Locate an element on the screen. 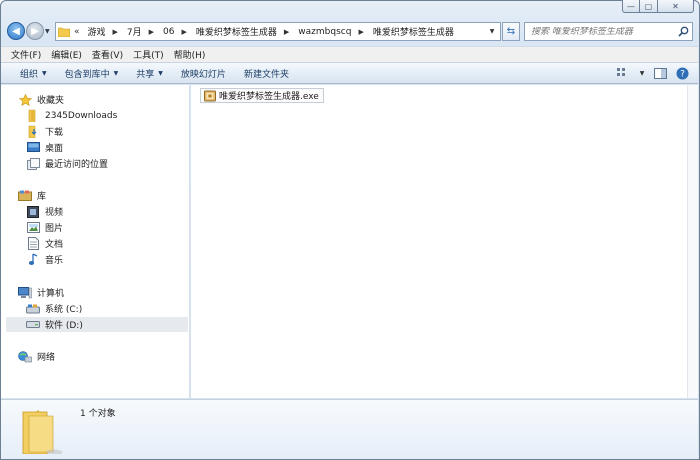  close-button: ✕ is located at coordinates (676, 6).